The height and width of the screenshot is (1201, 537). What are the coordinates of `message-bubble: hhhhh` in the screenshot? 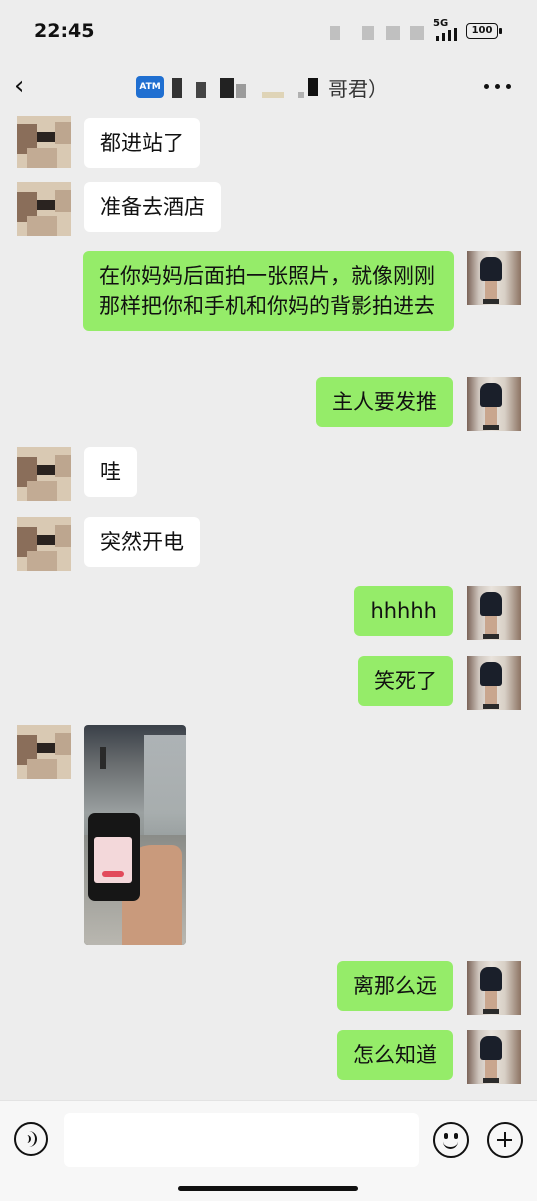 It's located at (403, 611).